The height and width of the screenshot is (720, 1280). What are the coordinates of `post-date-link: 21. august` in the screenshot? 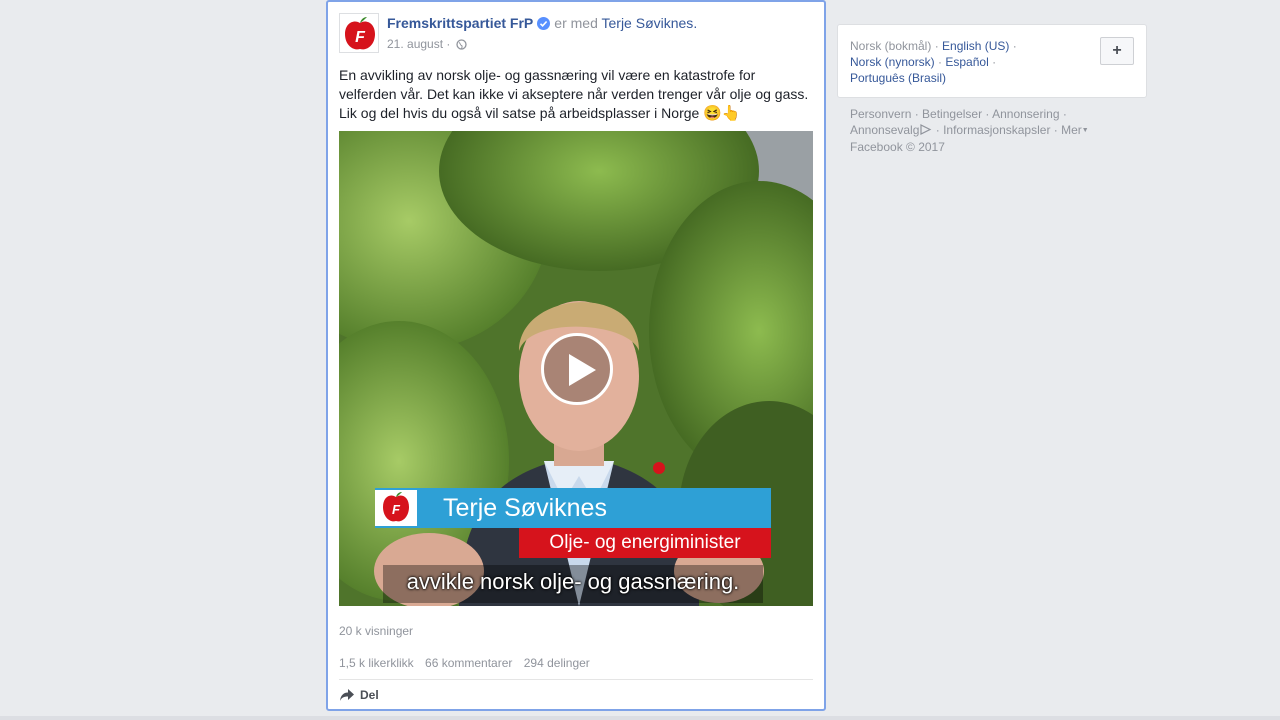 It's located at (415, 44).